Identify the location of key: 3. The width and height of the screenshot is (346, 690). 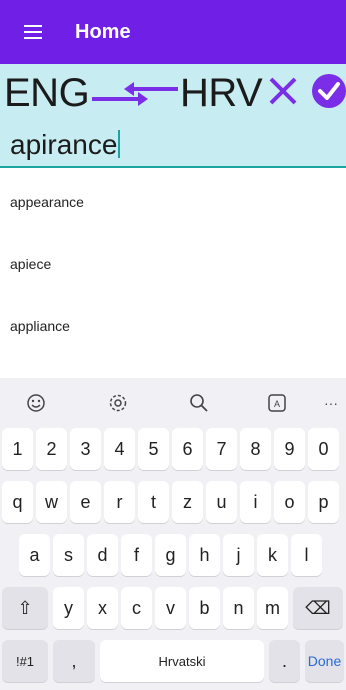
(85, 449).